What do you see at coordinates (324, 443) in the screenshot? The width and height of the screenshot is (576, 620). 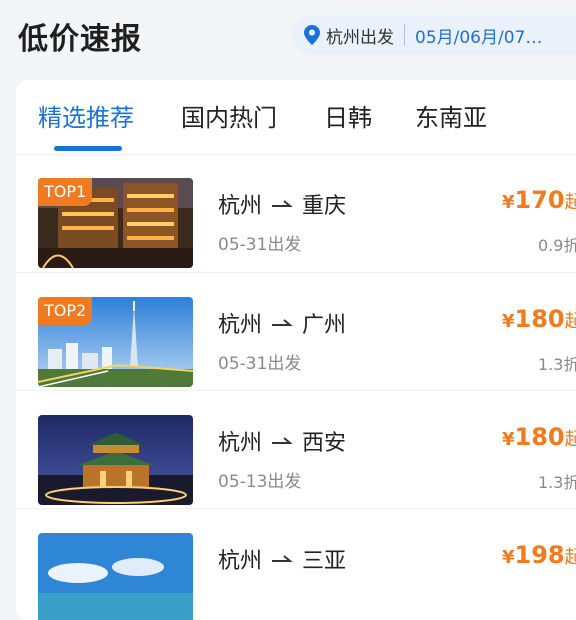 I see `destination-city: 西安` at bounding box center [324, 443].